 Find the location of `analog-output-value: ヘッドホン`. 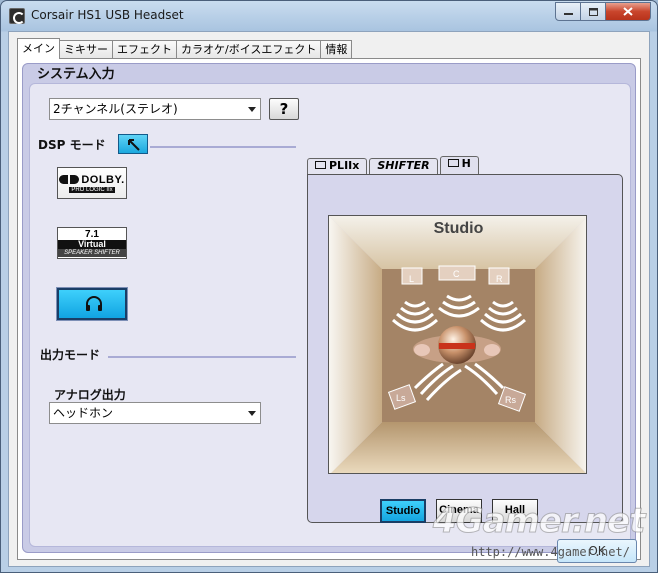

analog-output-value: ヘッドホン is located at coordinates (83, 413).